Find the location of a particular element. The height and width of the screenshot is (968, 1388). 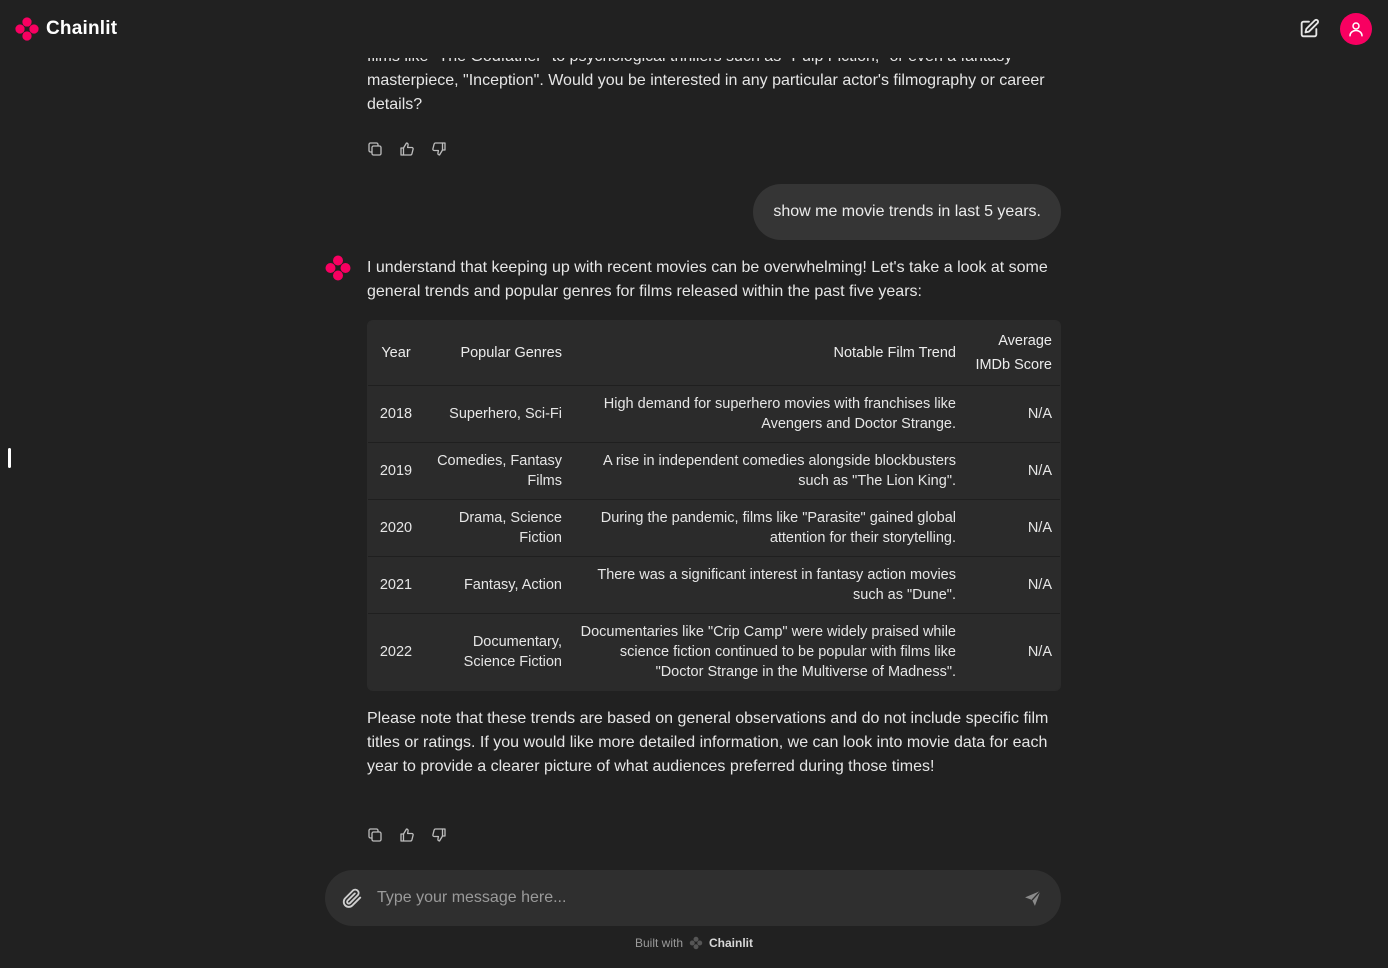

chainlit-logo-icon is located at coordinates (27, 29).